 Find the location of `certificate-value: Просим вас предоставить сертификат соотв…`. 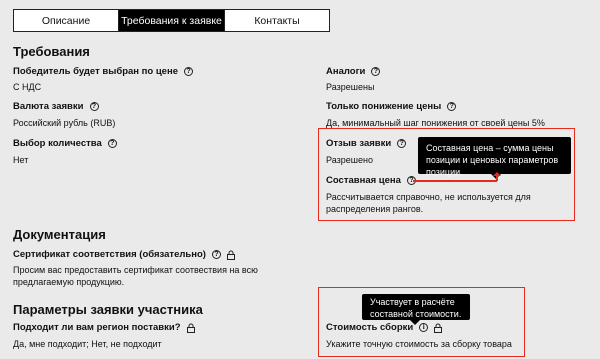

certificate-value: Просим вас предоставить сертификат соотв… is located at coordinates (135, 276).